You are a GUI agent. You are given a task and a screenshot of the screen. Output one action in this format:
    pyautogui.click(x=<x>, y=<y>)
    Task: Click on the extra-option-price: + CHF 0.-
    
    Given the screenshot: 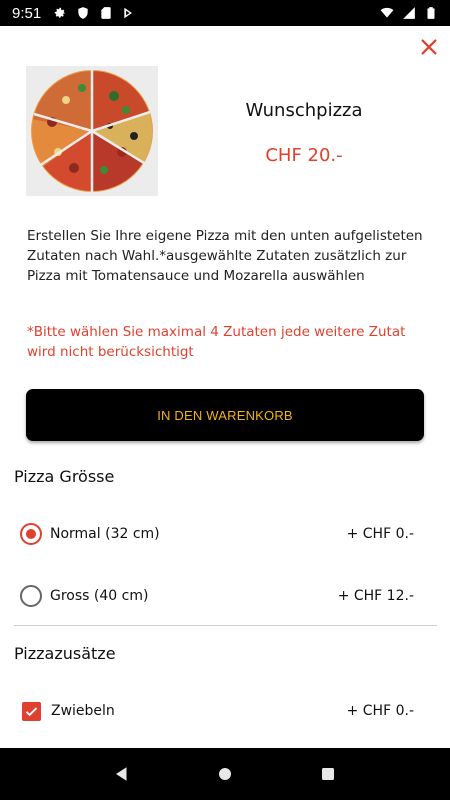 What is the action you would take?
    pyautogui.click(x=380, y=711)
    